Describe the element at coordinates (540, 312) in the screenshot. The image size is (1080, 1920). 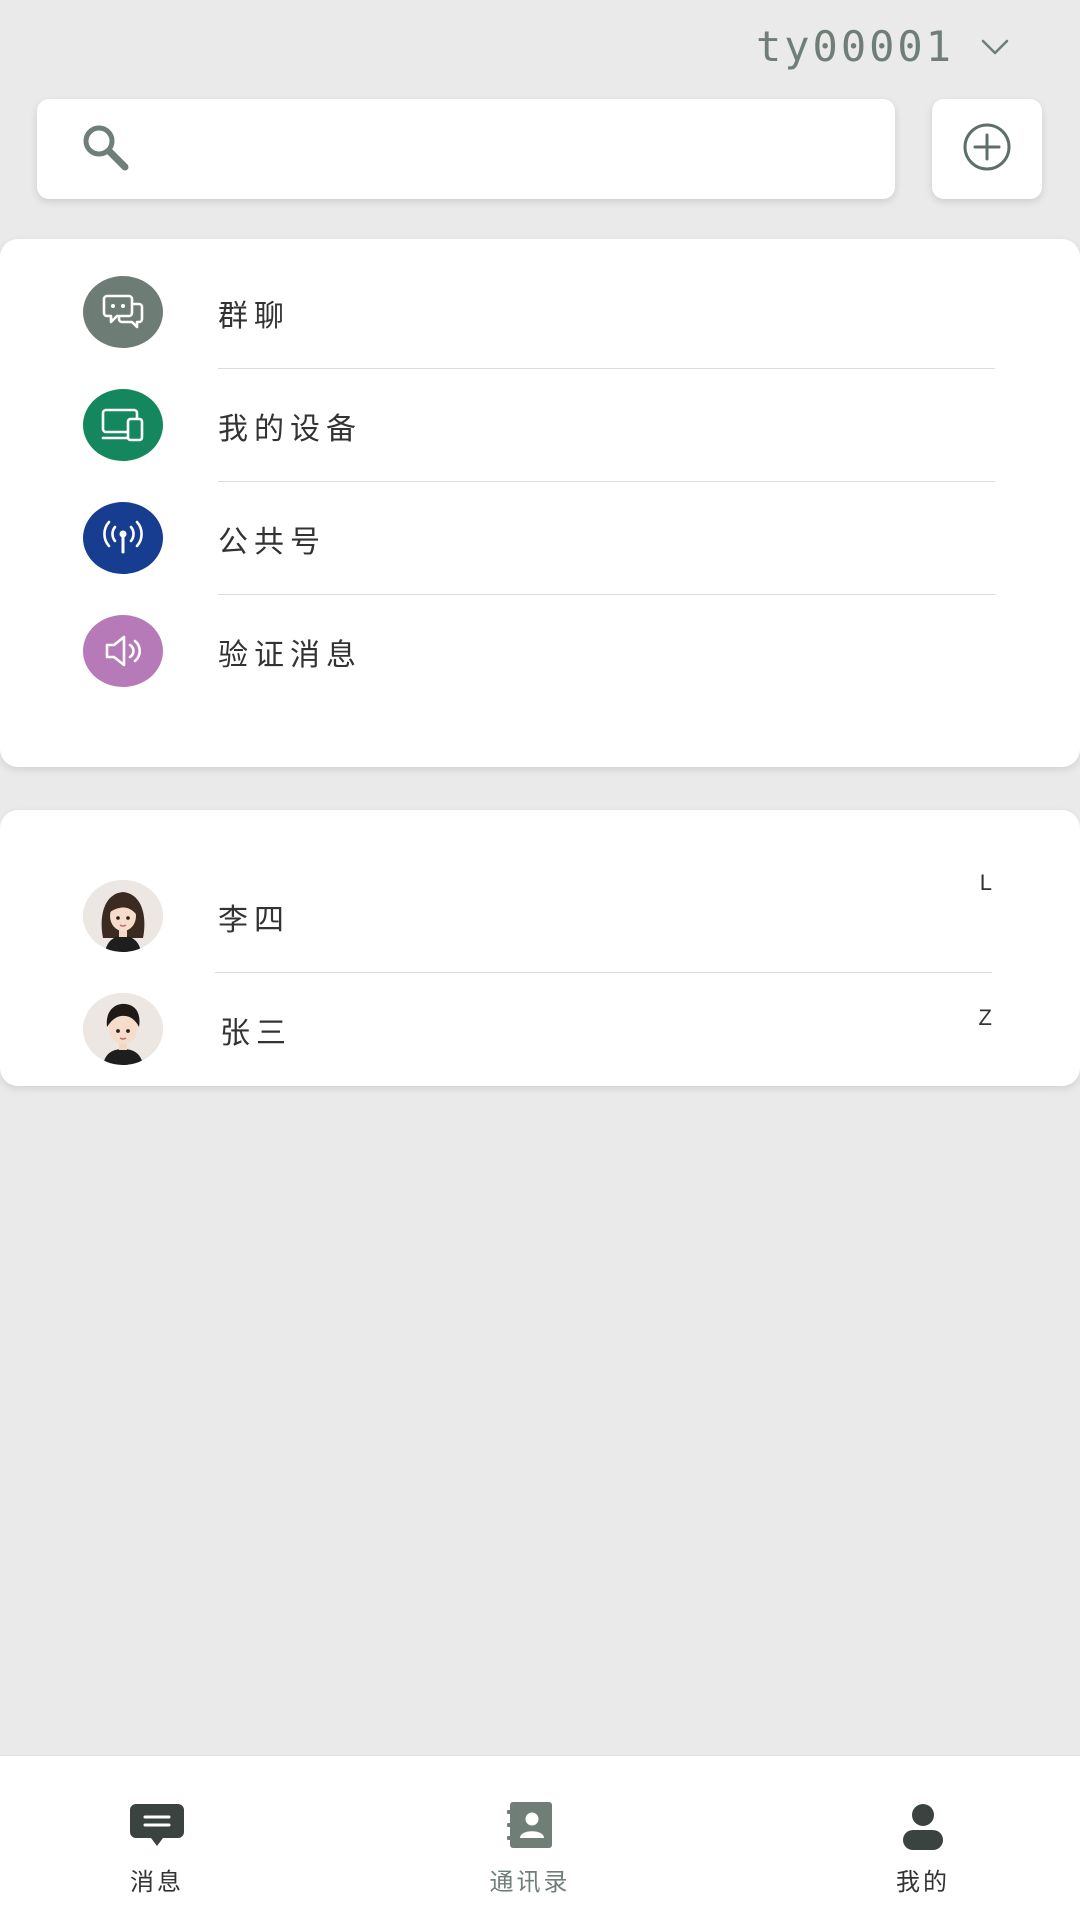
I see `feature-group-chat: 群聊` at that location.